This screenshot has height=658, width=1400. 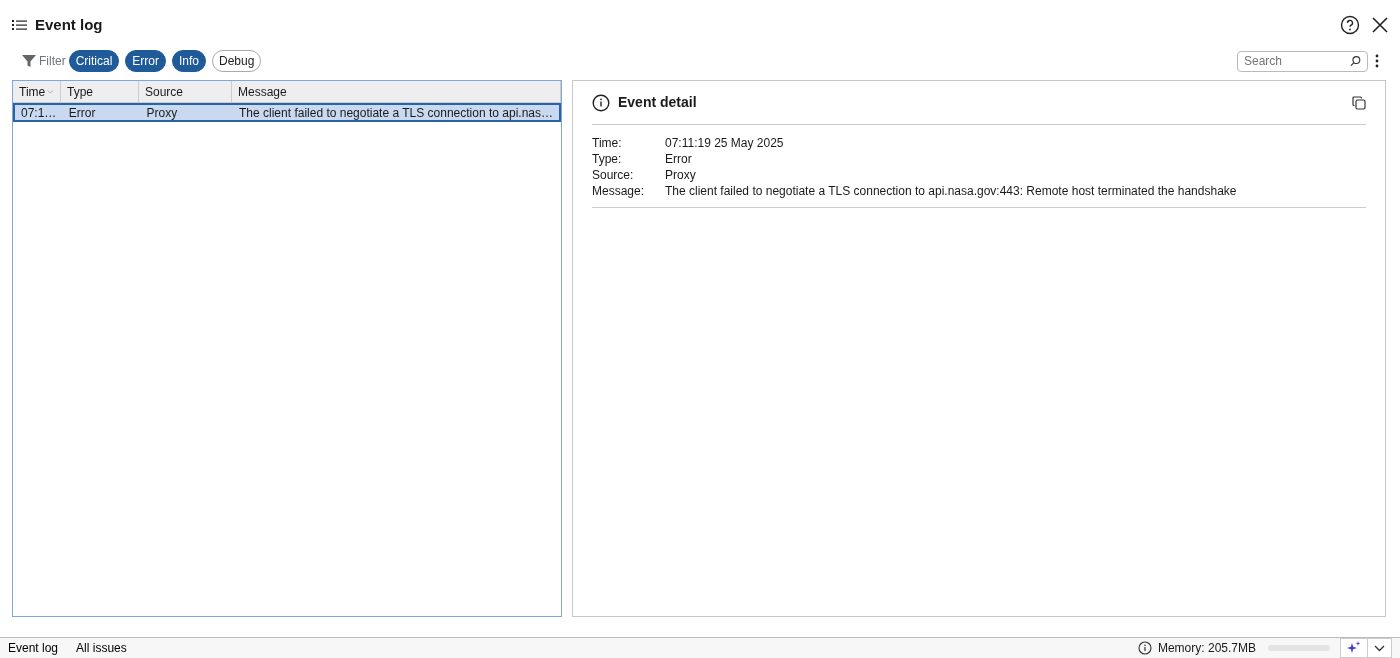 What do you see at coordinates (94, 61) in the screenshot?
I see `filter-chip: Critical` at bounding box center [94, 61].